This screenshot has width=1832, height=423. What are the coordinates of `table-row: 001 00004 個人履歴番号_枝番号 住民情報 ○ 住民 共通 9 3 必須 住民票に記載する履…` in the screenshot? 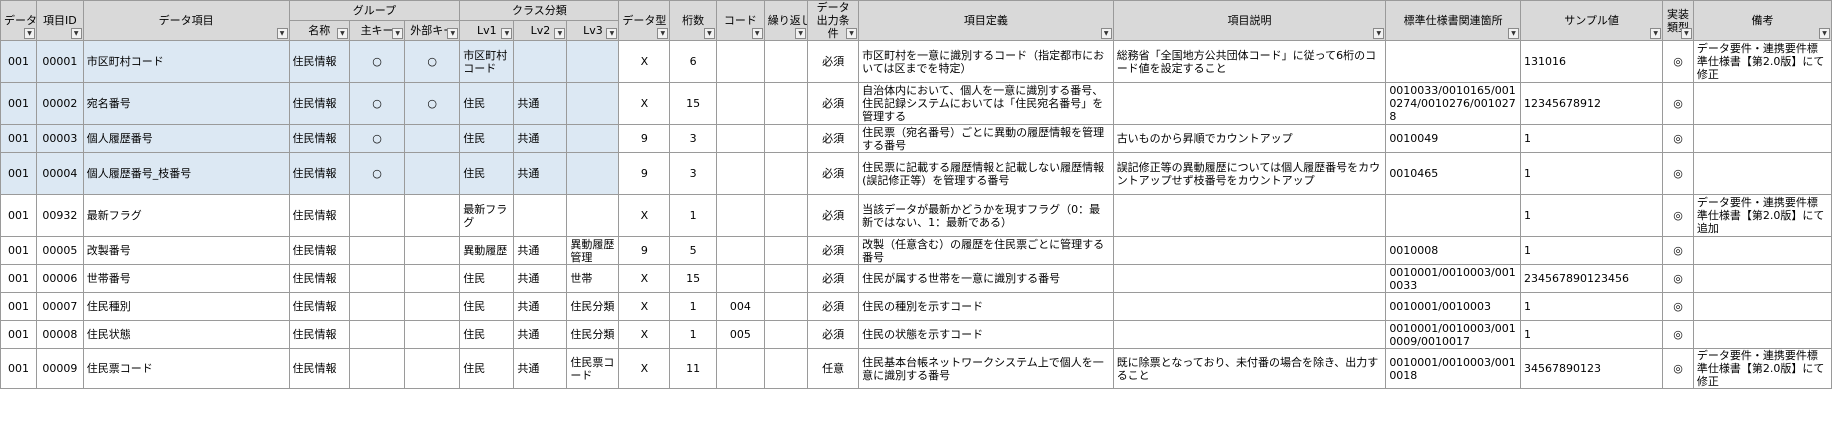 It's located at (916, 173).